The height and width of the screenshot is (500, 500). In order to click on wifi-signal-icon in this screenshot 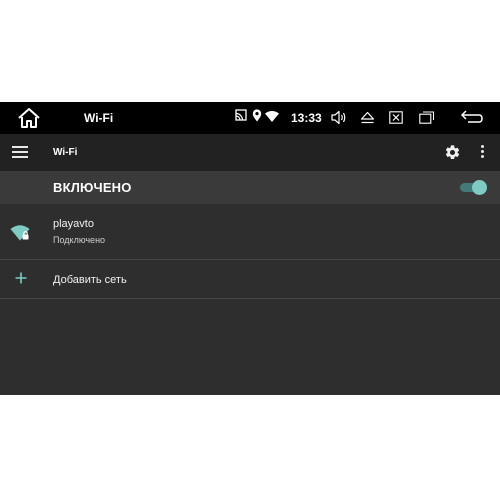, I will do `click(272, 116)`.